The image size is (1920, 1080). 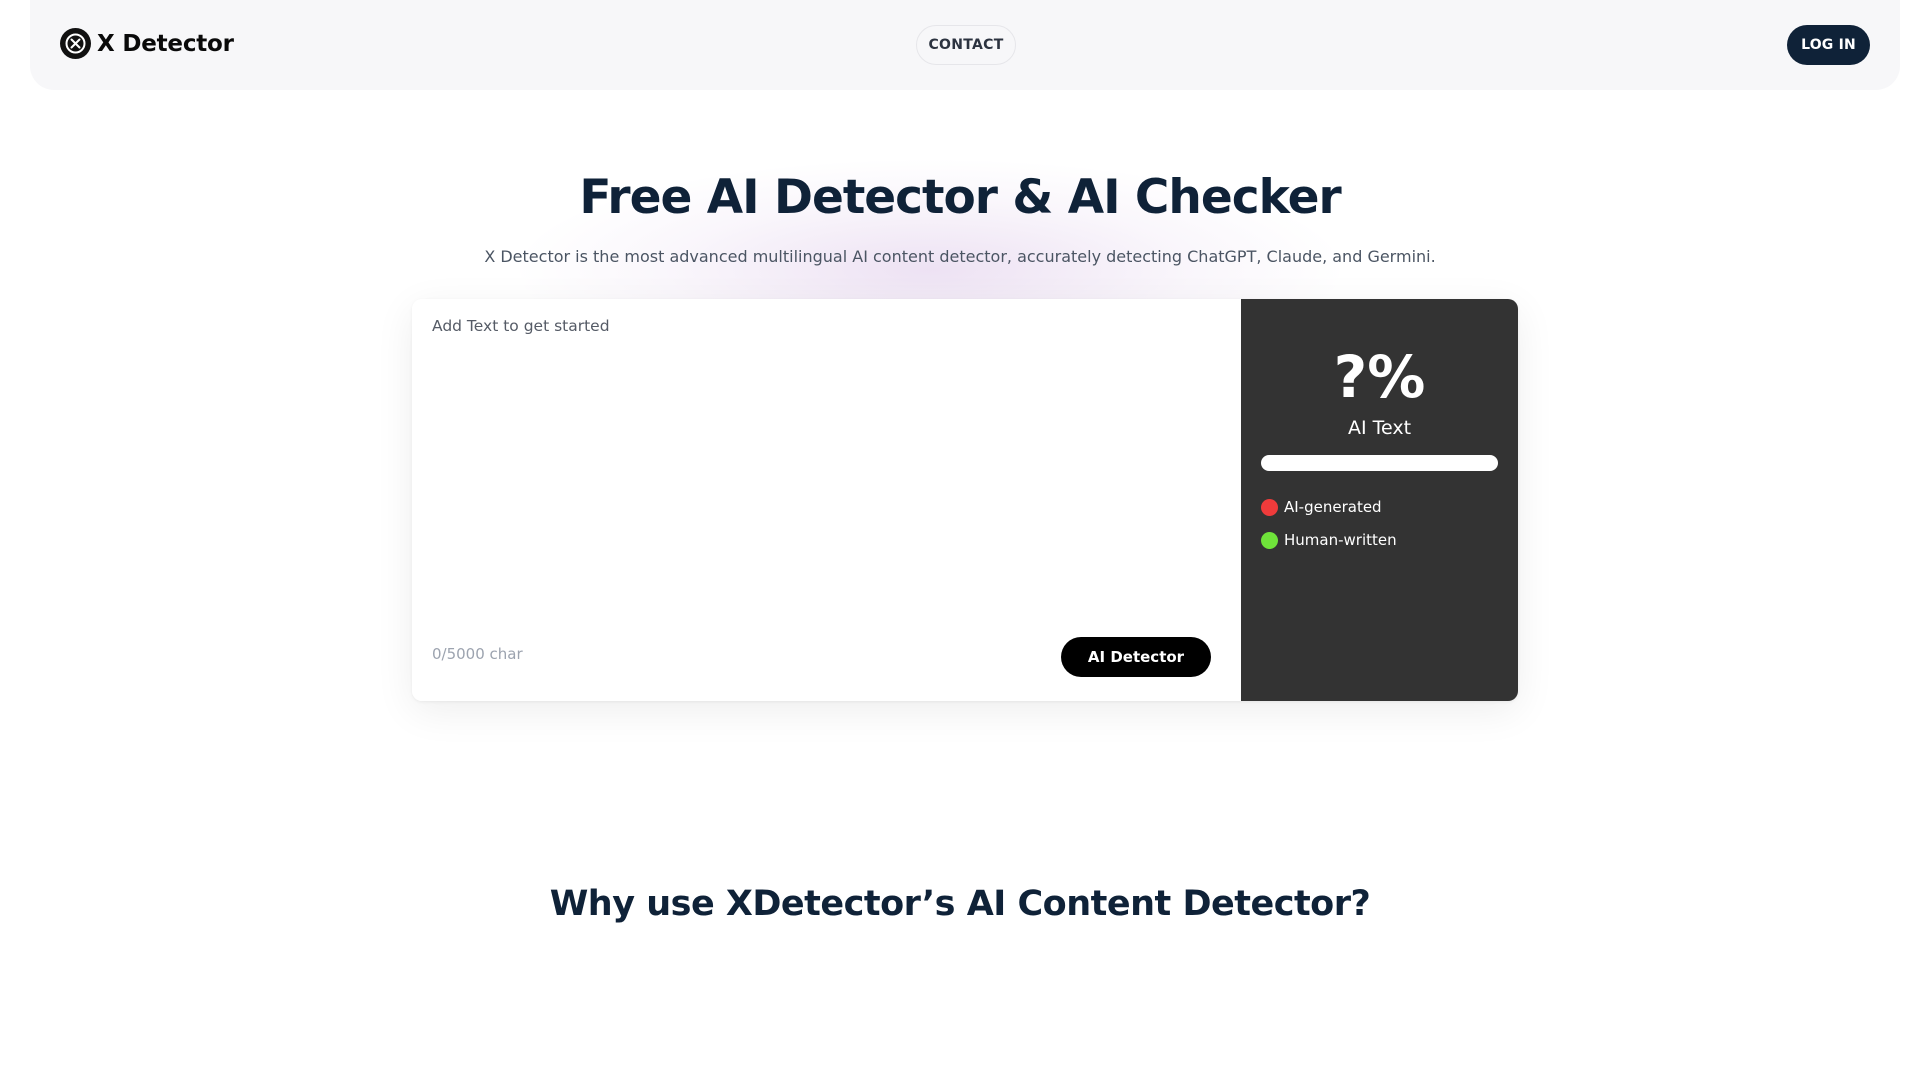 I want to click on section-title: Why use XDetector’s AI Content Detector?, so click(x=960, y=904).